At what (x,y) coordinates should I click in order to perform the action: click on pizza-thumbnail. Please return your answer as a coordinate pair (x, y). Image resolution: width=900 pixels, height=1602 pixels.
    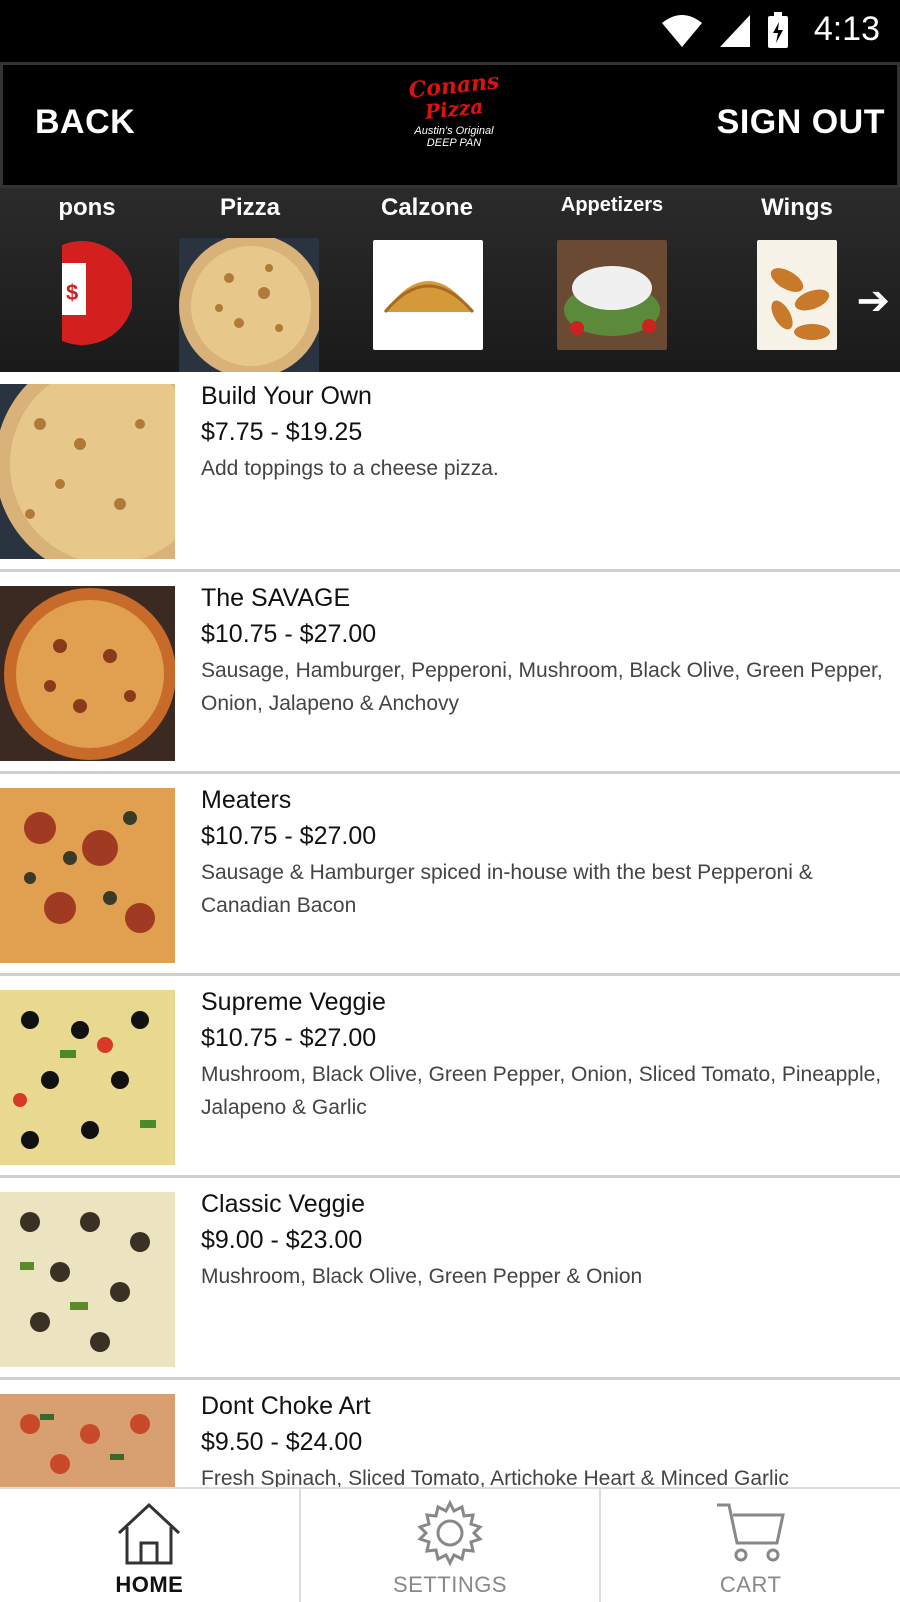
    Looking at the image, I should click on (249, 305).